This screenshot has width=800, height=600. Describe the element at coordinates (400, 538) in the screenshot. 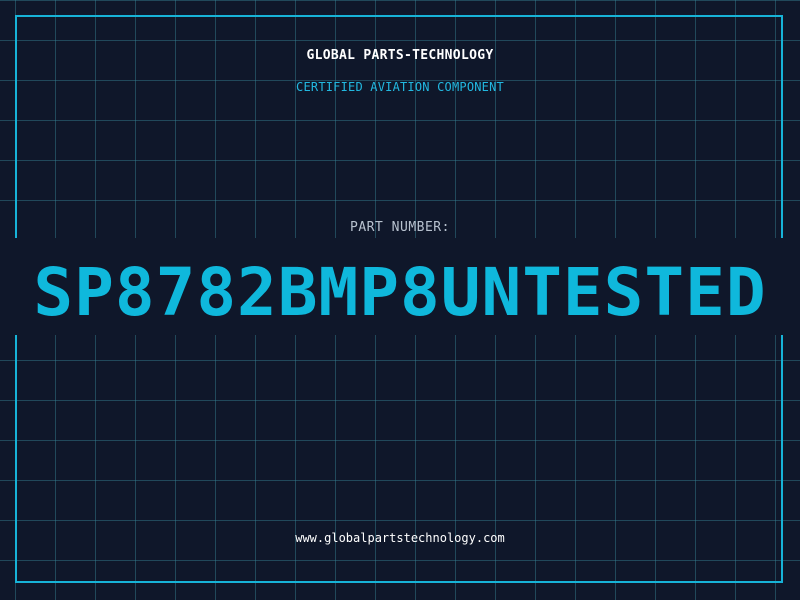

I see `website-url: www.globalpartstechnology.com` at that location.